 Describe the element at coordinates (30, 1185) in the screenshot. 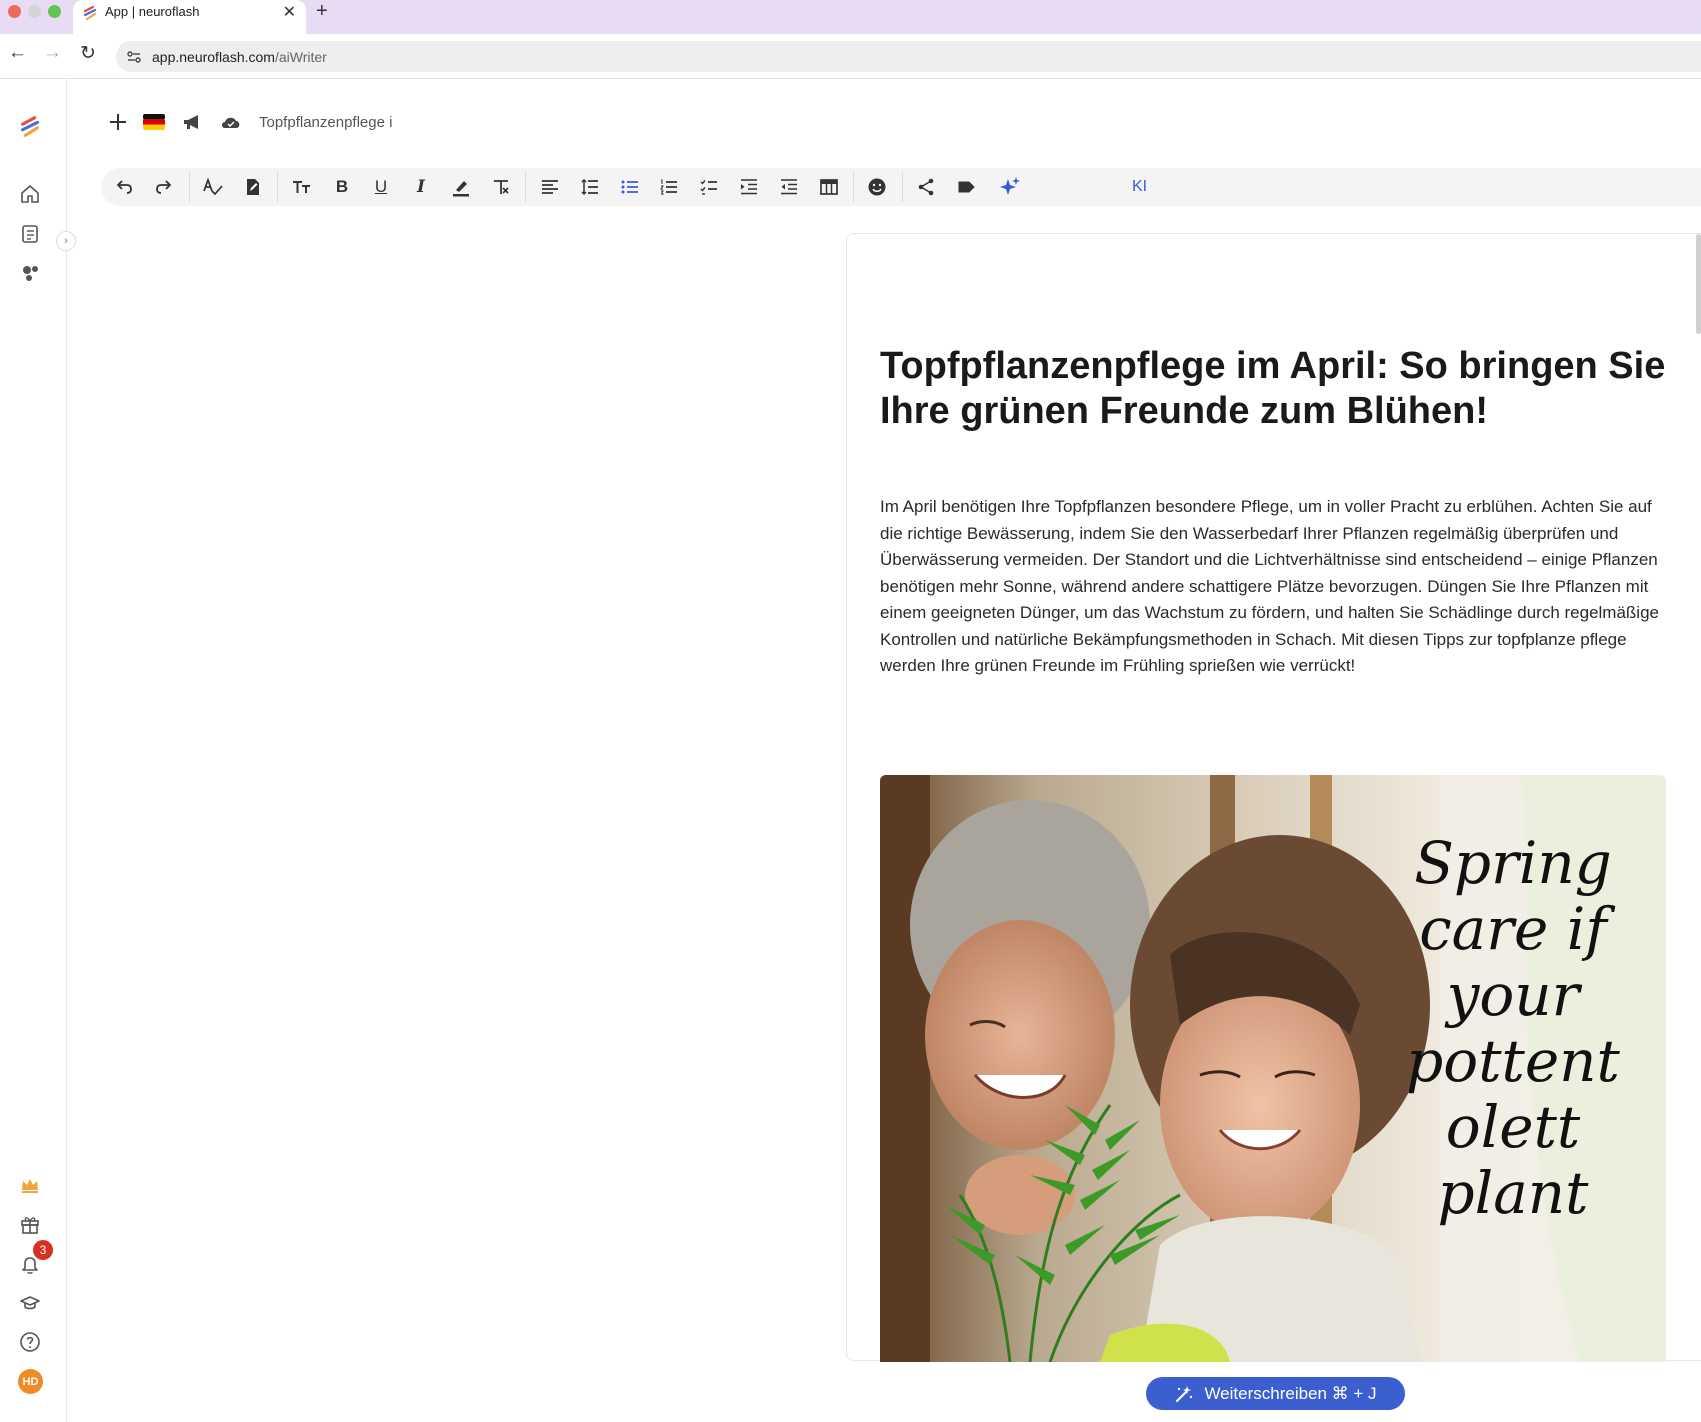

I see `crown-icon` at that location.